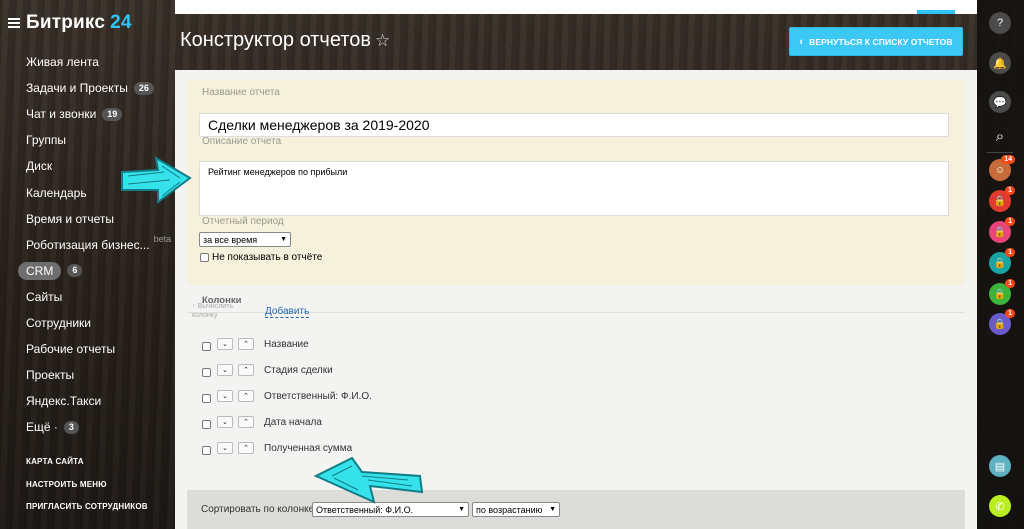  Describe the element at coordinates (402, 424) in the screenshot. I see `column-row: ⌄ ⌃ Дата начала` at that location.